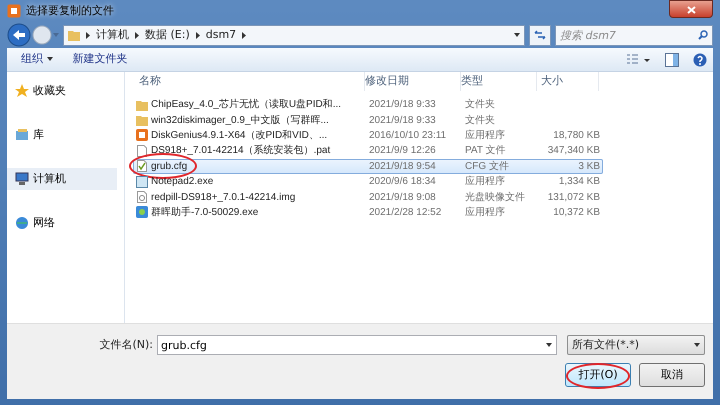 This screenshot has width=720, height=405. Describe the element at coordinates (182, 182) in the screenshot. I see `file-name: Notepad2.exe` at that location.